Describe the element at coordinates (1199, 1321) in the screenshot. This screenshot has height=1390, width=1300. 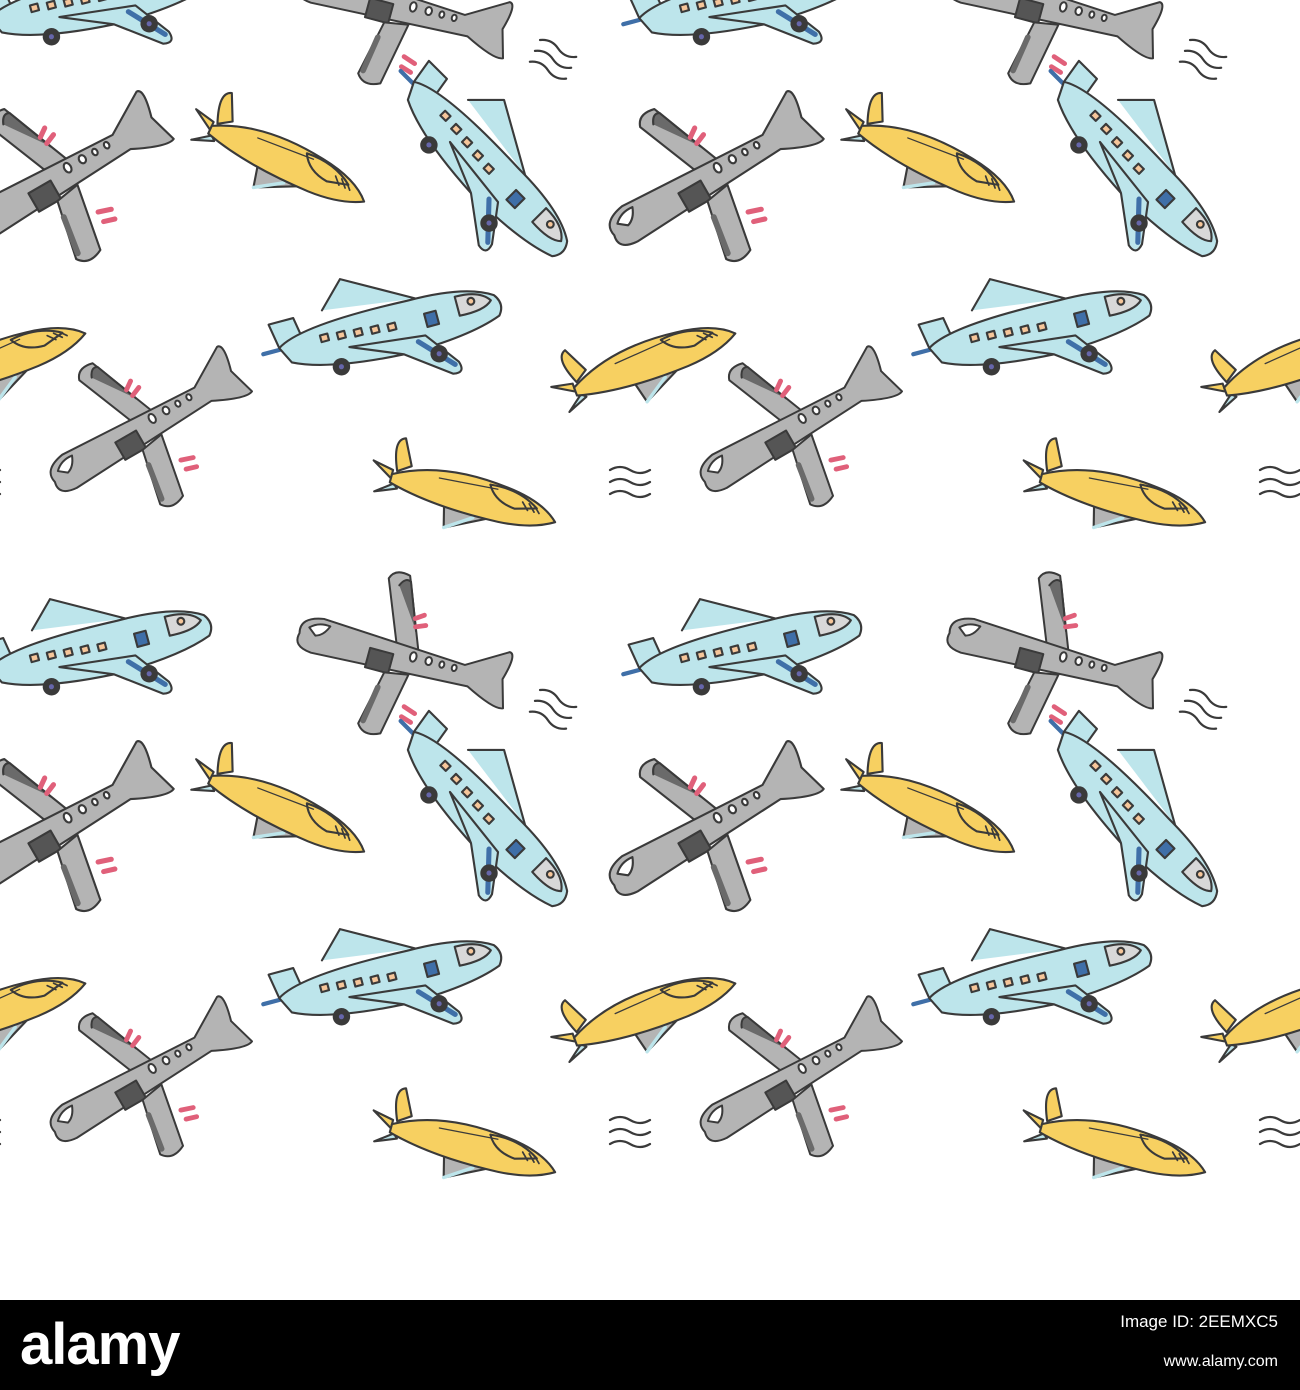
I see `image-id-label: Image ID: 2EEMXC5` at that location.